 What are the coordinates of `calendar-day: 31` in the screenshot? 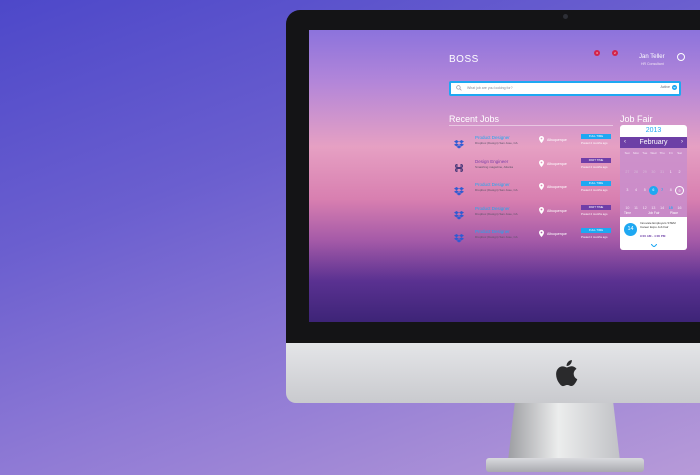 It's located at (662, 172).